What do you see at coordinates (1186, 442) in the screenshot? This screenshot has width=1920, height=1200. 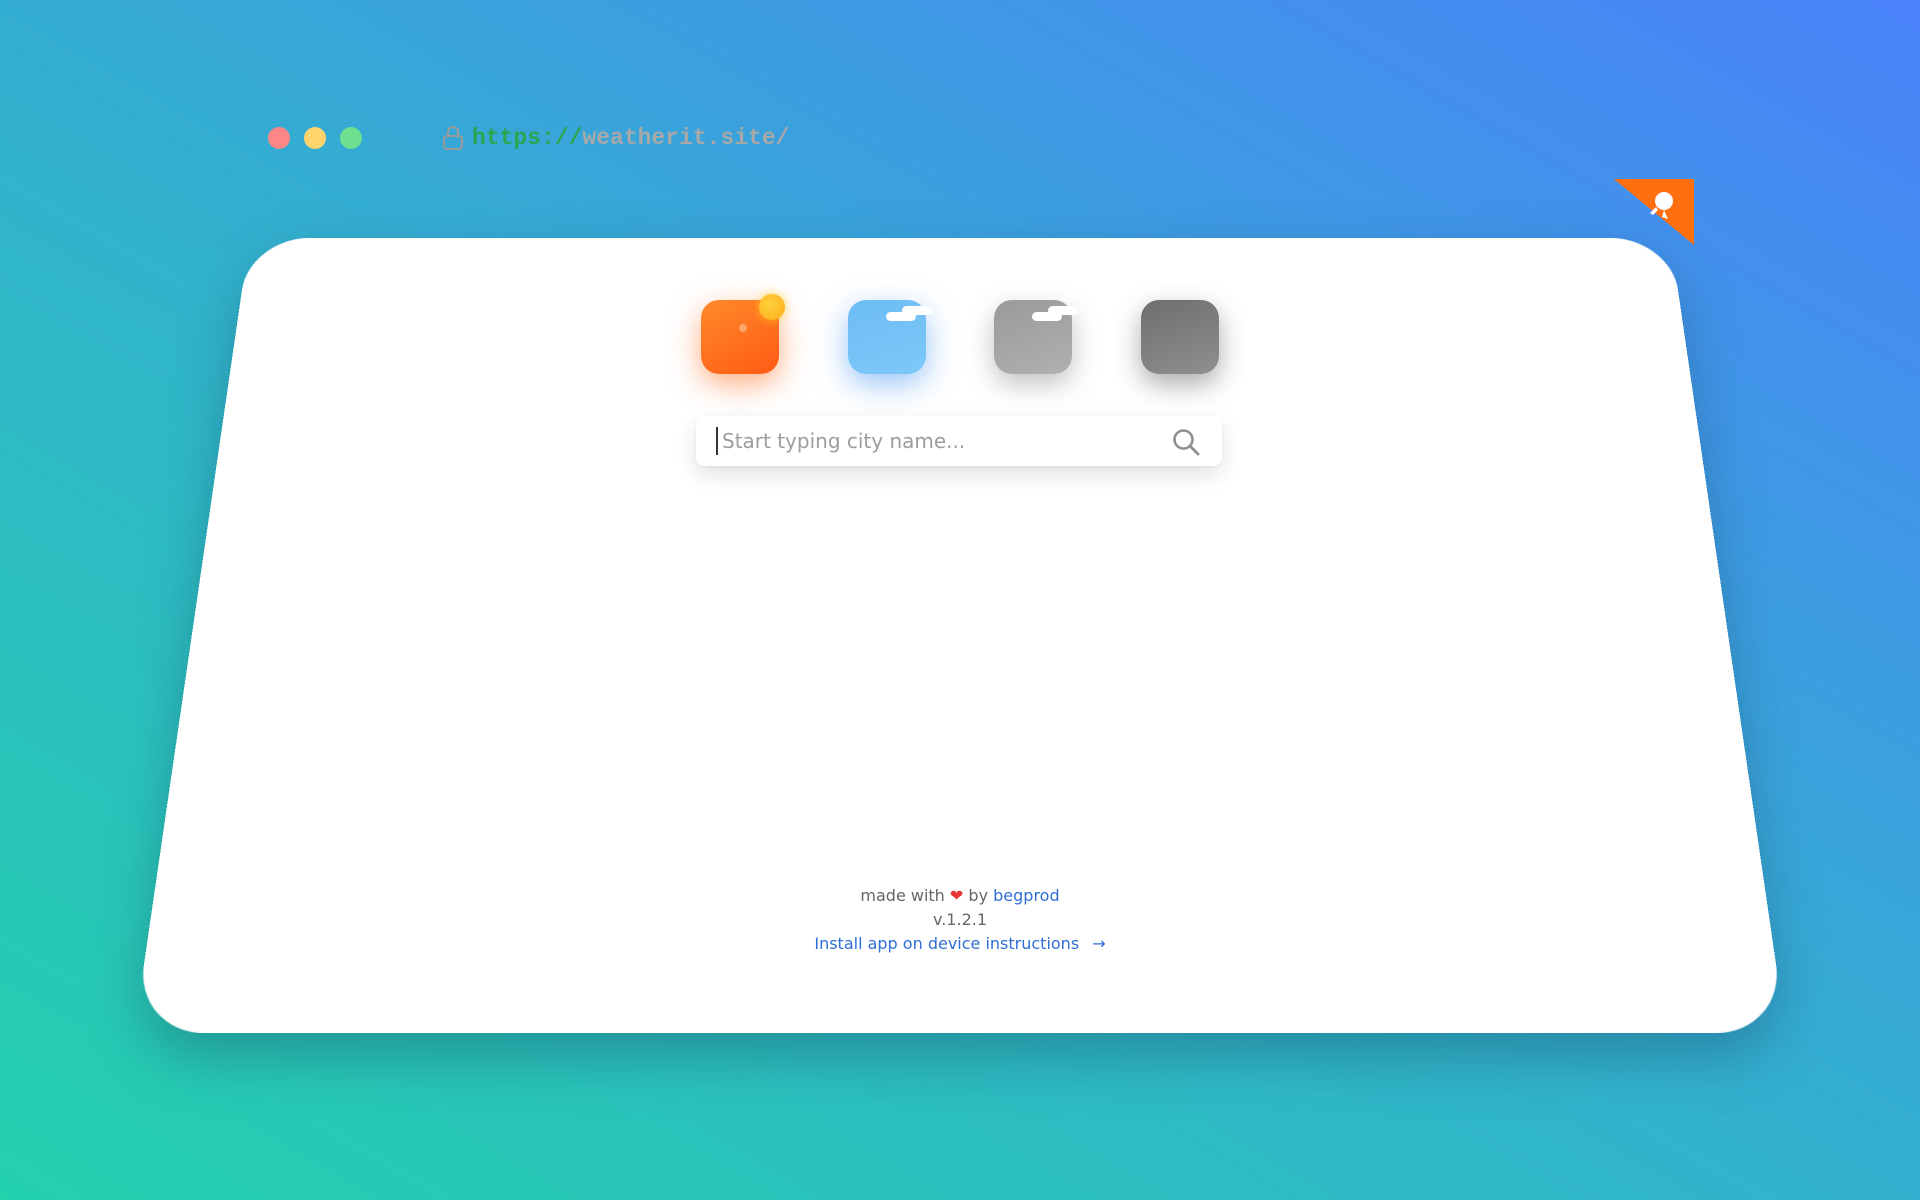 I see `search-icon` at bounding box center [1186, 442].